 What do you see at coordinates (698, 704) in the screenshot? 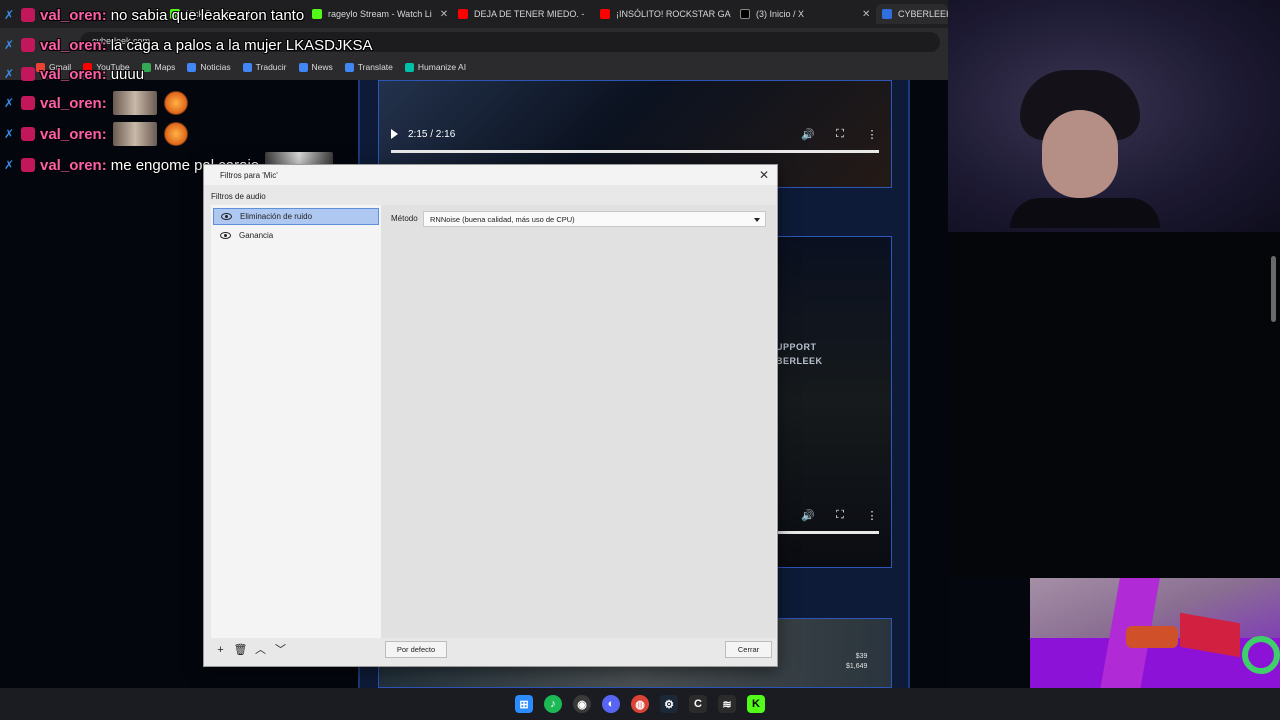
I see `capcut-icon: C` at bounding box center [698, 704].